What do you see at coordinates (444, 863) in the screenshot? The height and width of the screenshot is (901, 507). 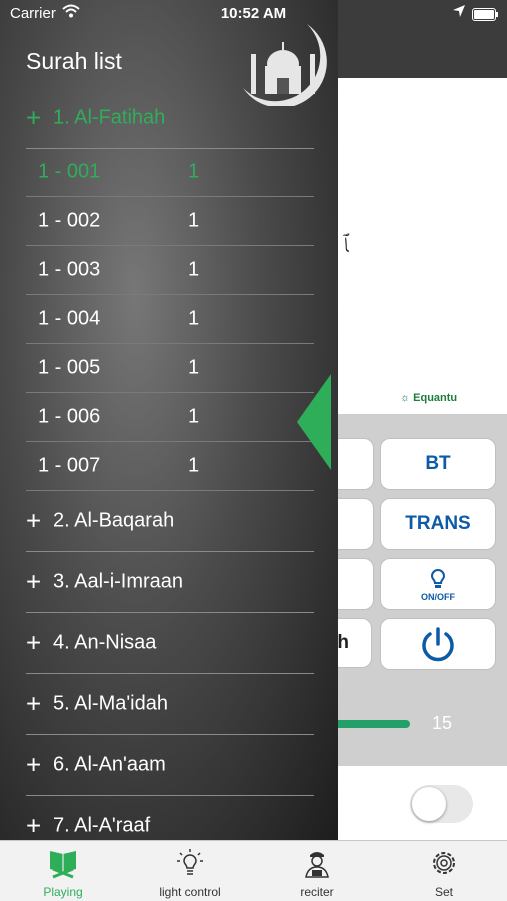 I see `gear-icon` at bounding box center [444, 863].